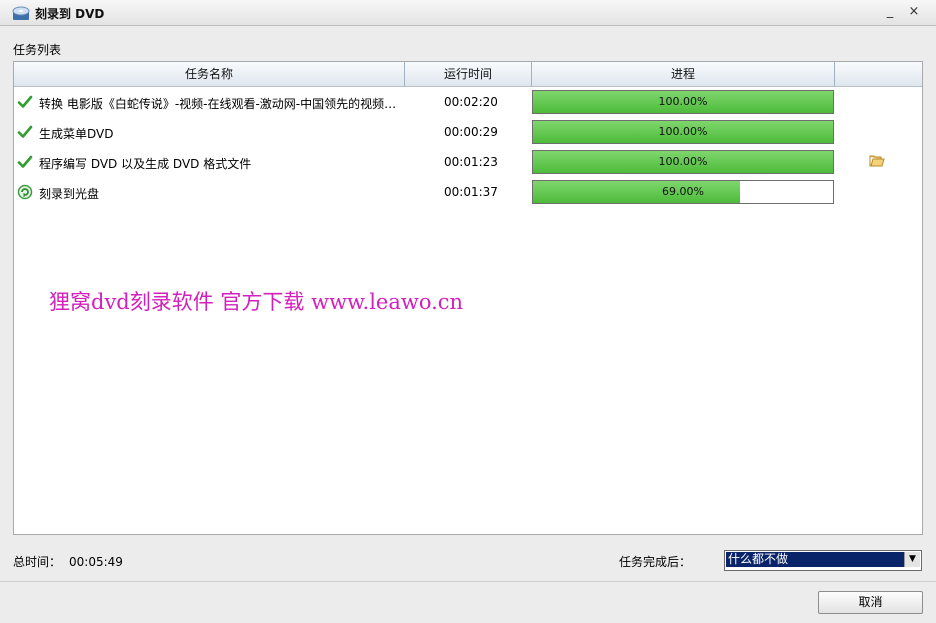  I want to click on task-name: 生成菜单DVD, so click(76, 134).